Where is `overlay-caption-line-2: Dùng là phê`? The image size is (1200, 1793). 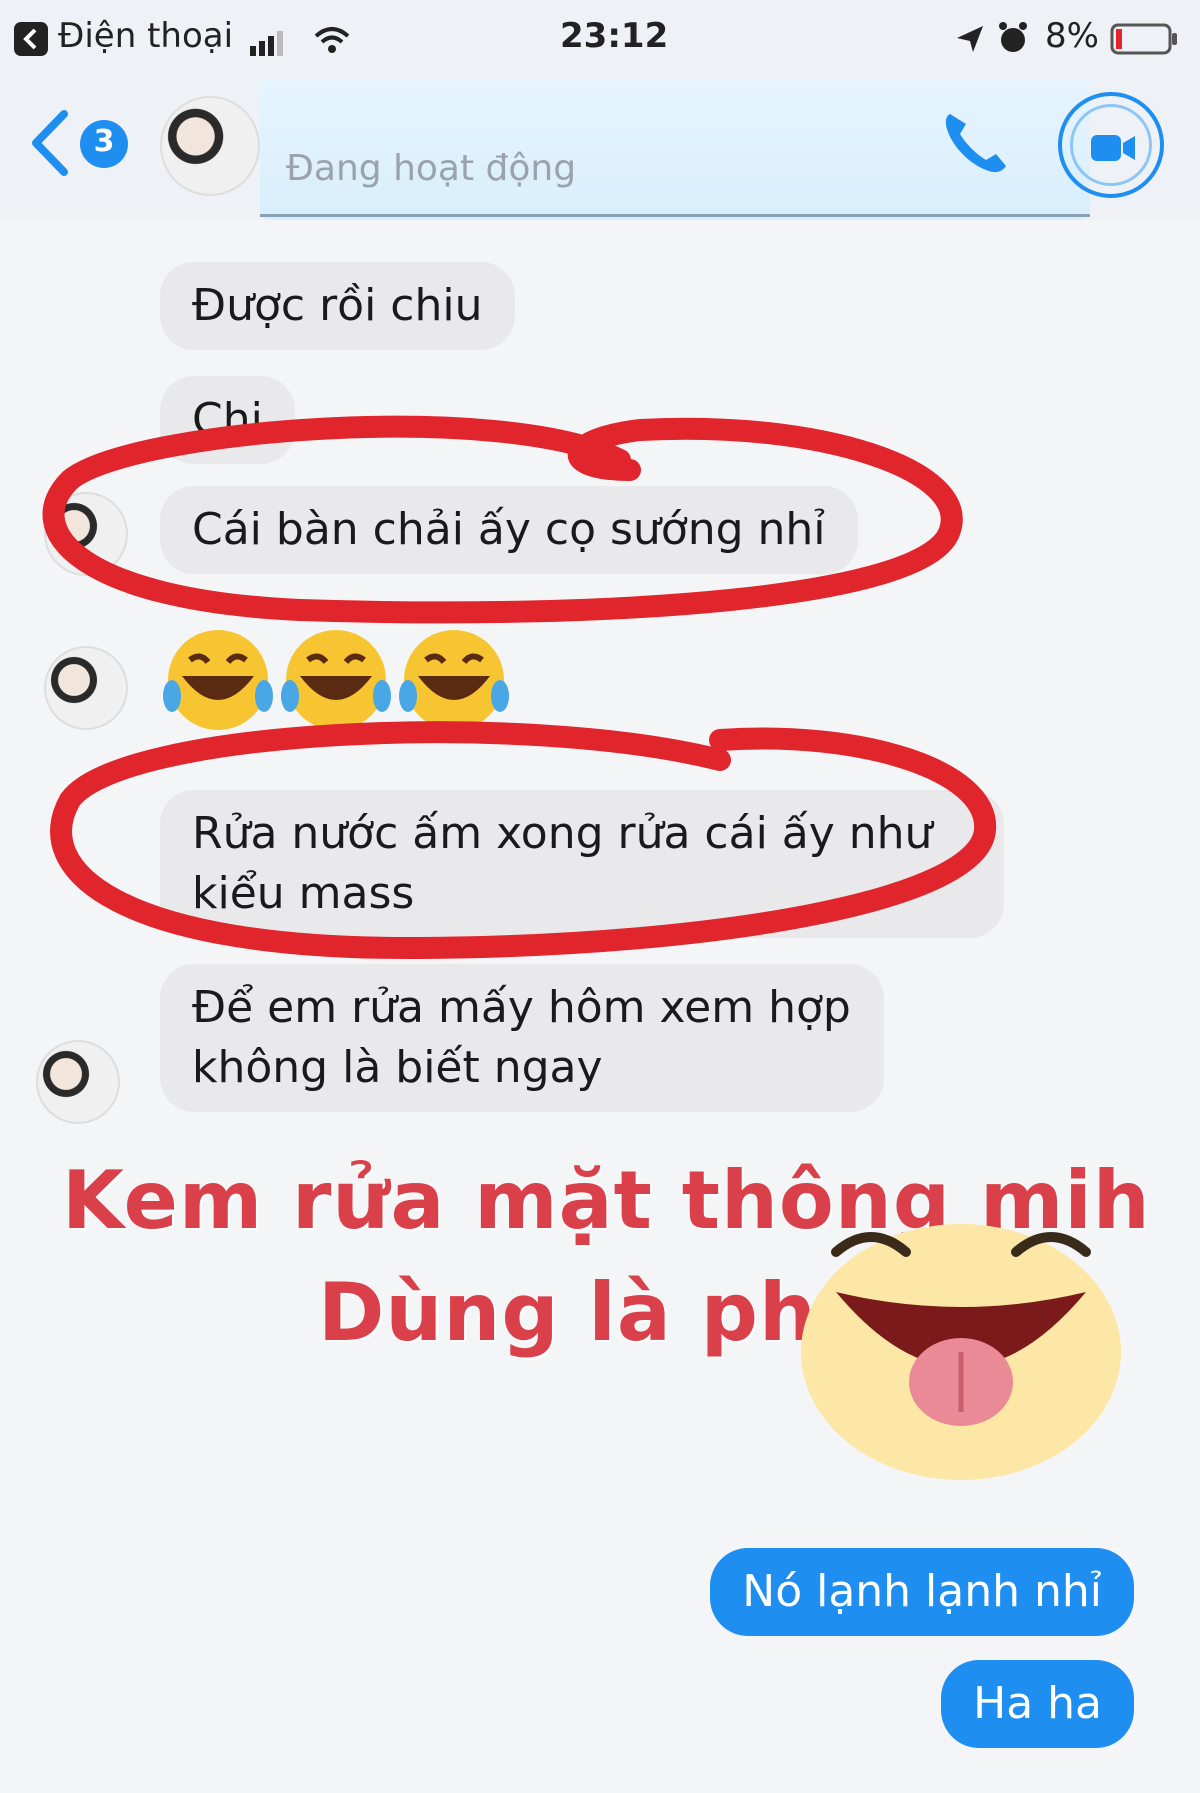 overlay-caption-line-2: Dùng là phê is located at coordinates (595, 1312).